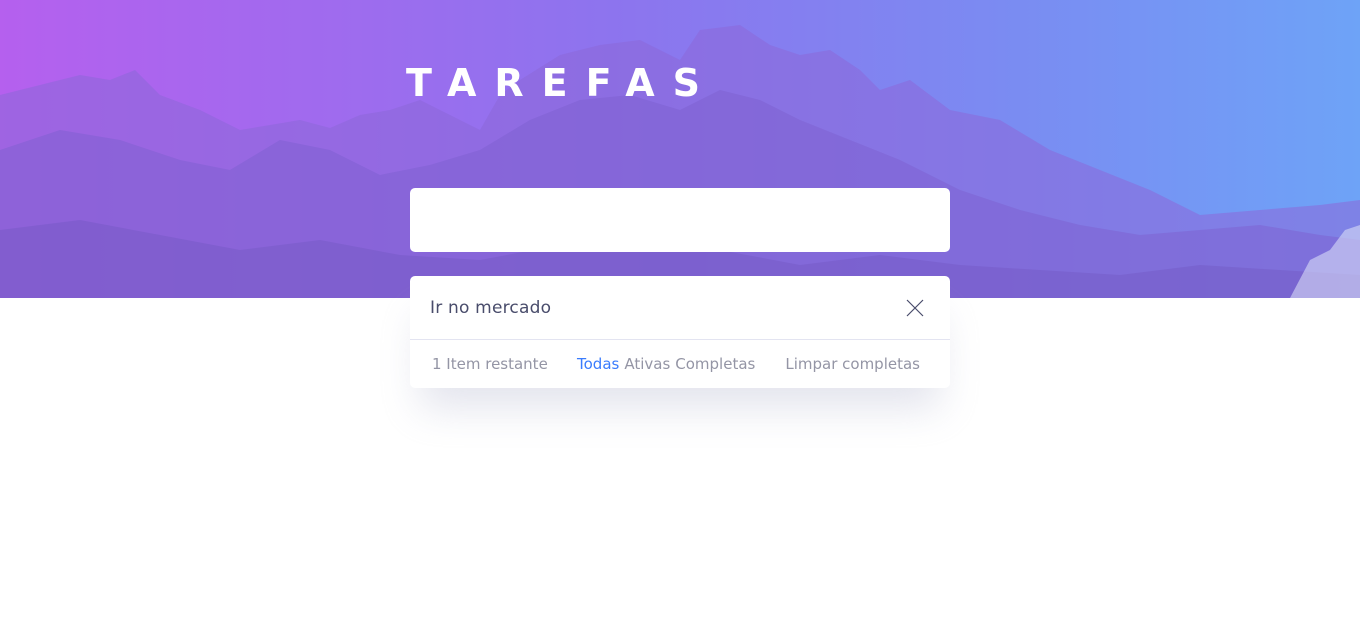 The width and height of the screenshot is (1360, 621). What do you see at coordinates (680, 308) in the screenshot?
I see `todo-item: Ir no mercado` at bounding box center [680, 308].